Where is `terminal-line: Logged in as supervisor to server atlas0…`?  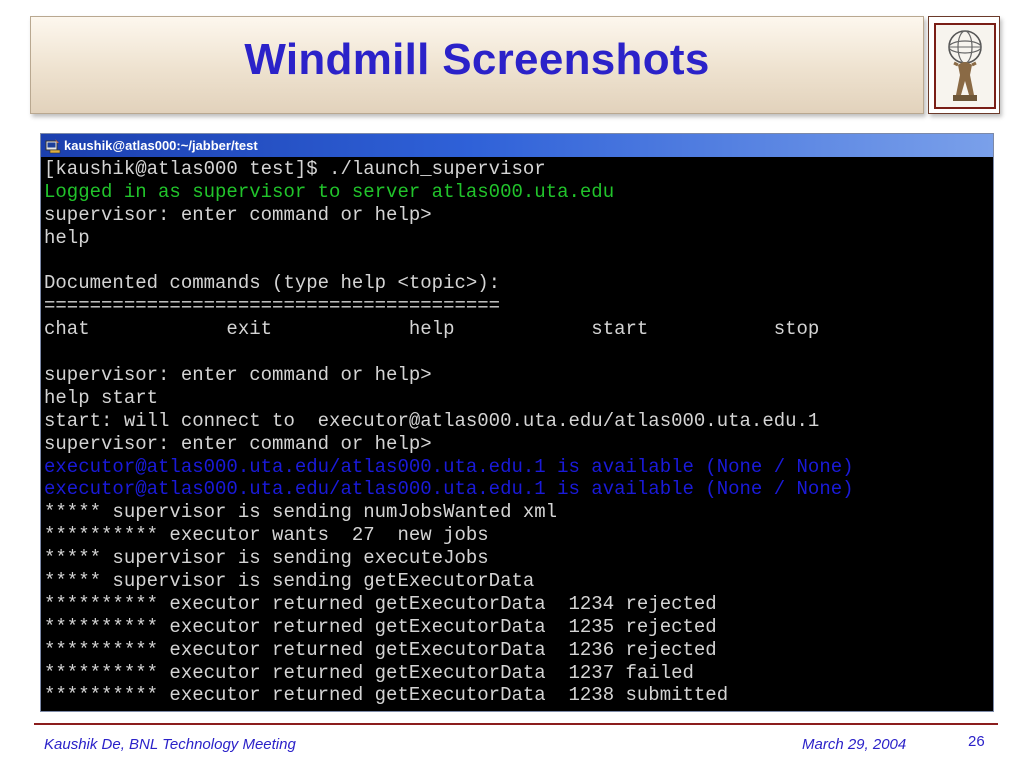 terminal-line: Logged in as supervisor to server atlas0… is located at coordinates (329, 191).